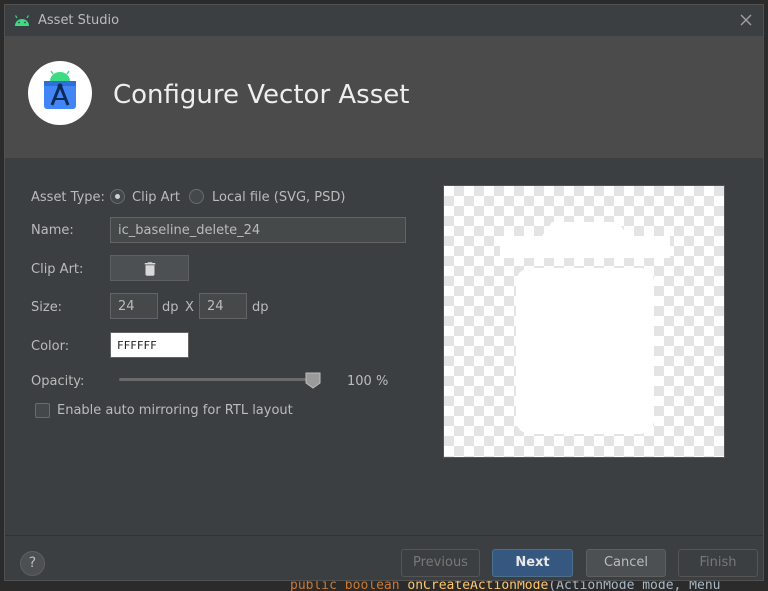 The width and height of the screenshot is (768, 591). I want to click on cancel-button: Cancel, so click(626, 563).